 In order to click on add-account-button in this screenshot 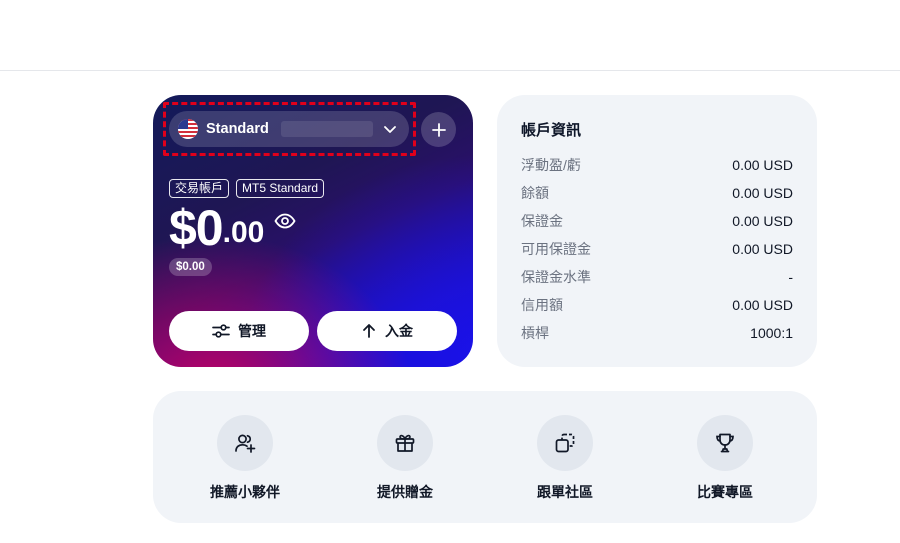, I will do `click(438, 129)`.